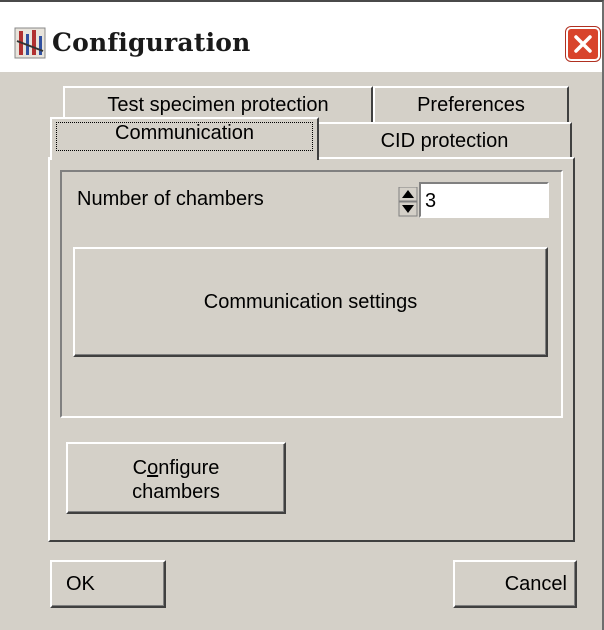  What do you see at coordinates (176, 492) in the screenshot?
I see `configure-label-line2: chambers` at bounding box center [176, 492].